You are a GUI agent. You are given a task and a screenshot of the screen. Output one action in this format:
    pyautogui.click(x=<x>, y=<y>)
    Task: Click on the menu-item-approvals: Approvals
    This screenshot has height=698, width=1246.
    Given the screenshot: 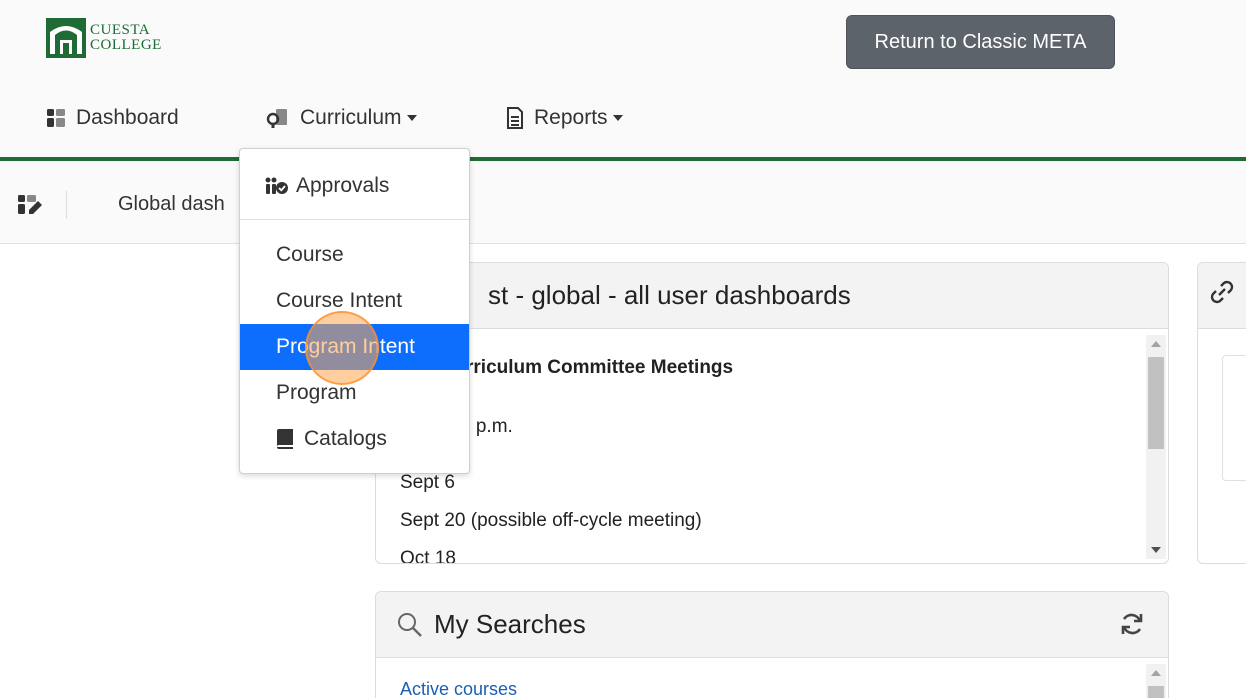 What is the action you would take?
    pyautogui.click(x=354, y=186)
    